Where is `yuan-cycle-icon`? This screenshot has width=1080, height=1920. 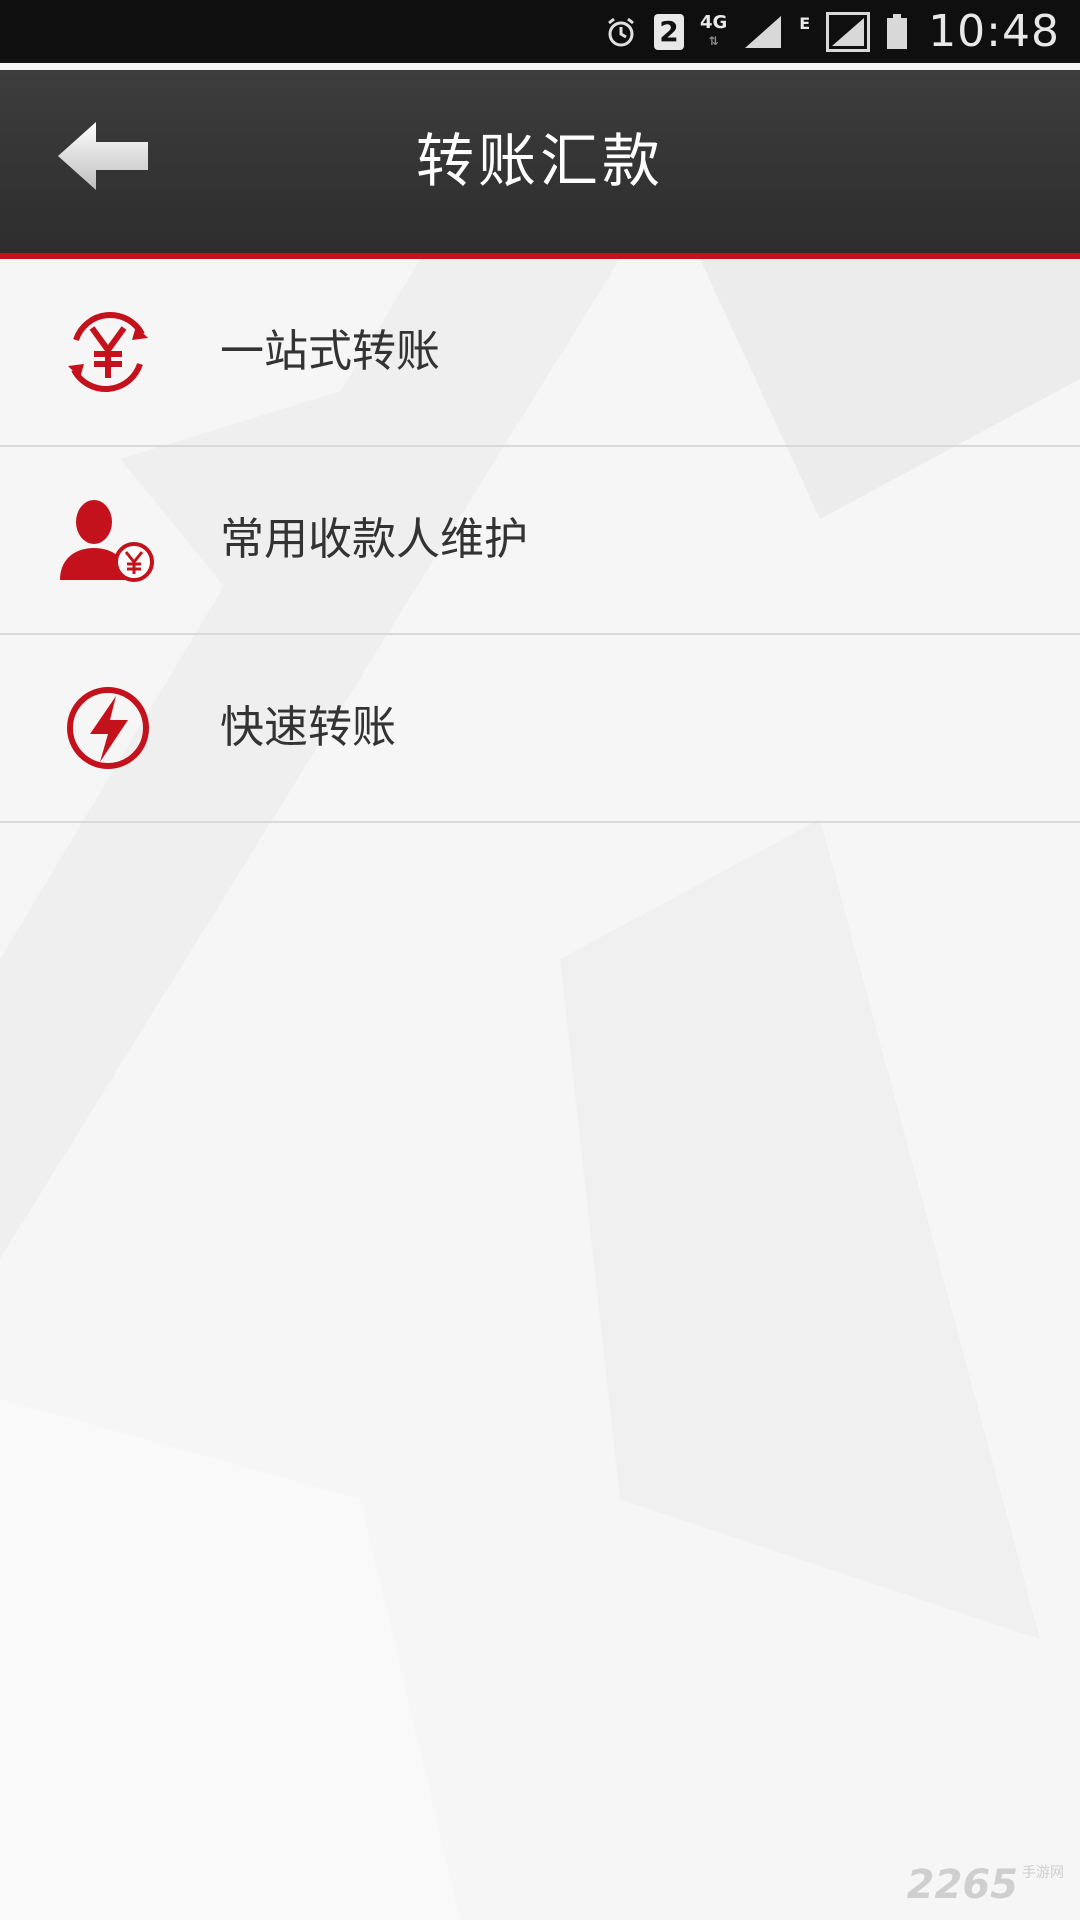 yuan-cycle-icon is located at coordinates (108, 352).